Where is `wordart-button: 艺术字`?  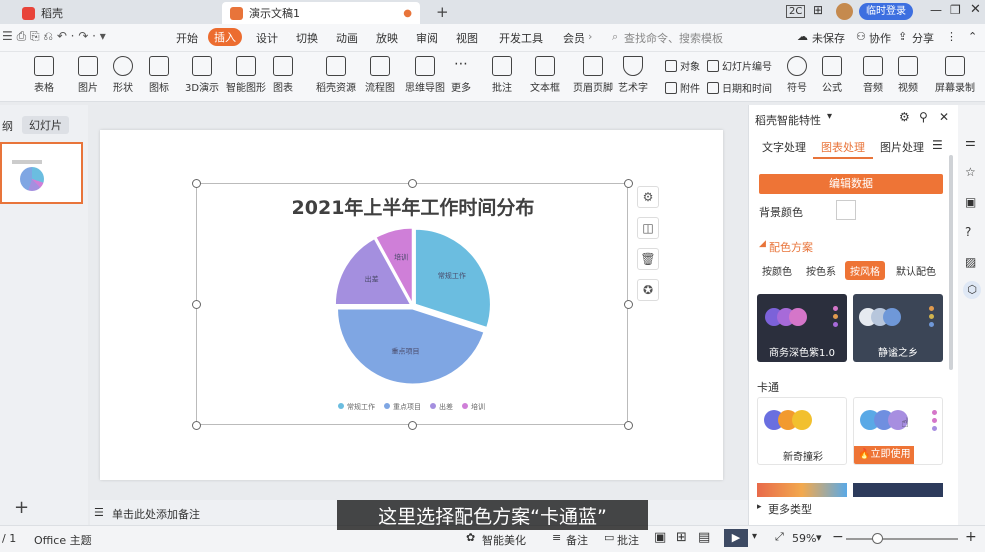
wordart-button: 艺术字 is located at coordinates (633, 75).